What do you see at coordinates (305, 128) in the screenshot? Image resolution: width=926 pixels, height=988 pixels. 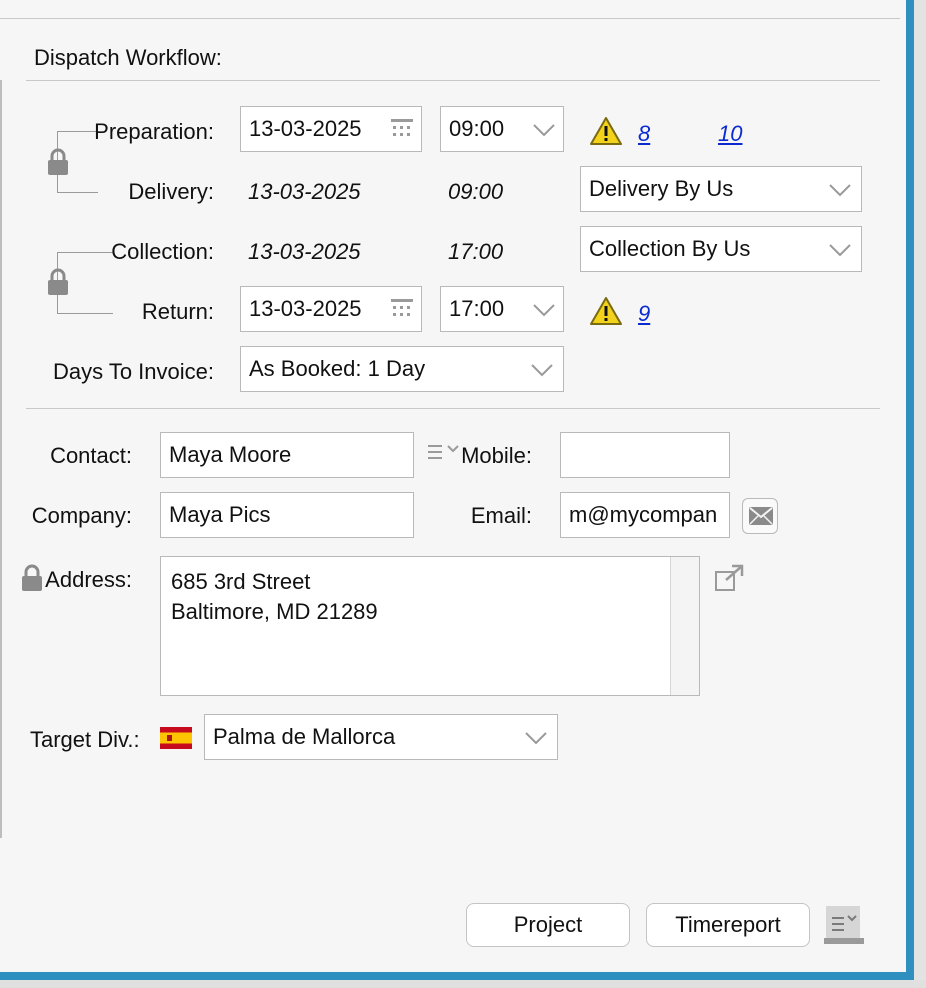 I see `preparation-date-value: 13-03-2025` at bounding box center [305, 128].